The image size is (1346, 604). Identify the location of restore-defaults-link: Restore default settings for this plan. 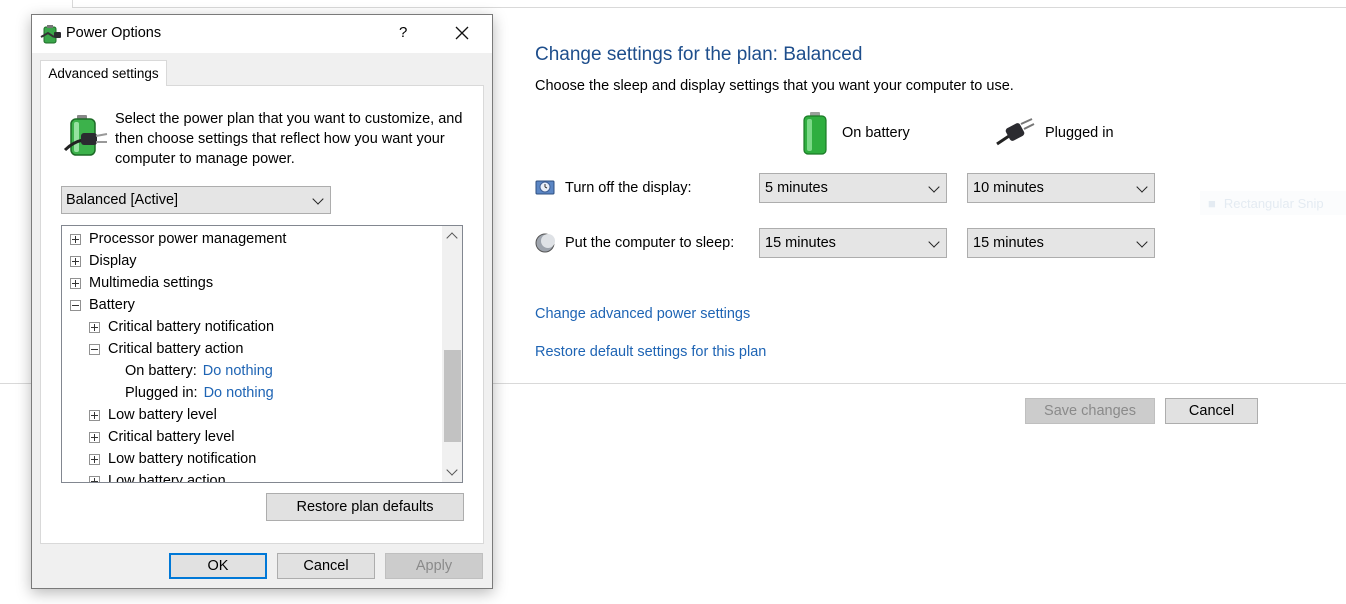
(650, 352).